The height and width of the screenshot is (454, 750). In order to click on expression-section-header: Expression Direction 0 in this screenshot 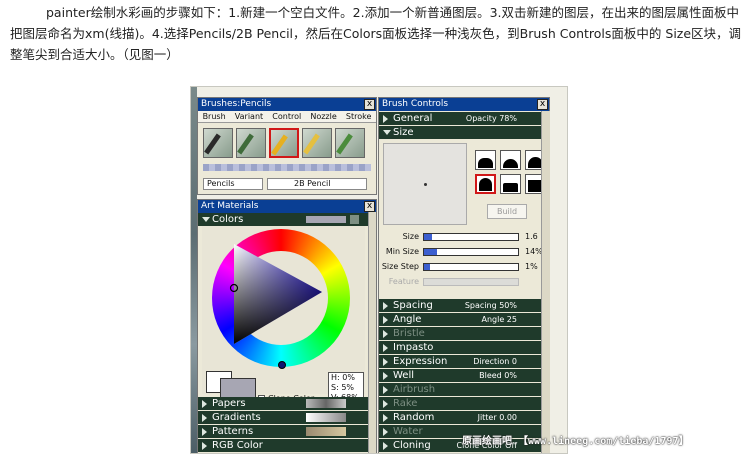, I will do `click(460, 361)`.